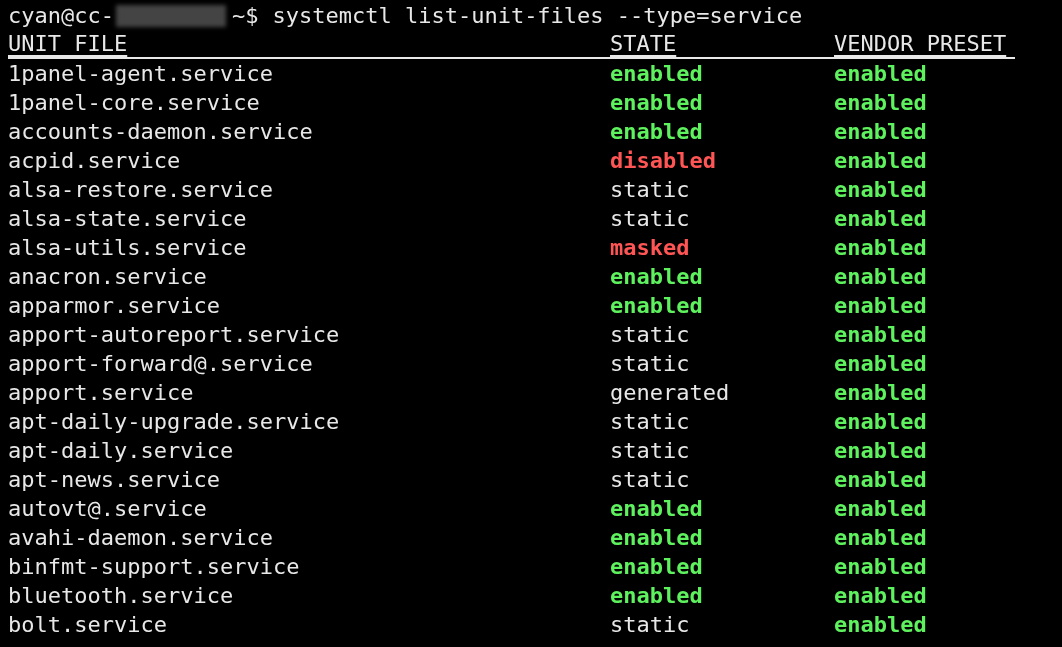  Describe the element at coordinates (670, 393) in the screenshot. I see `state-text: generated` at that location.